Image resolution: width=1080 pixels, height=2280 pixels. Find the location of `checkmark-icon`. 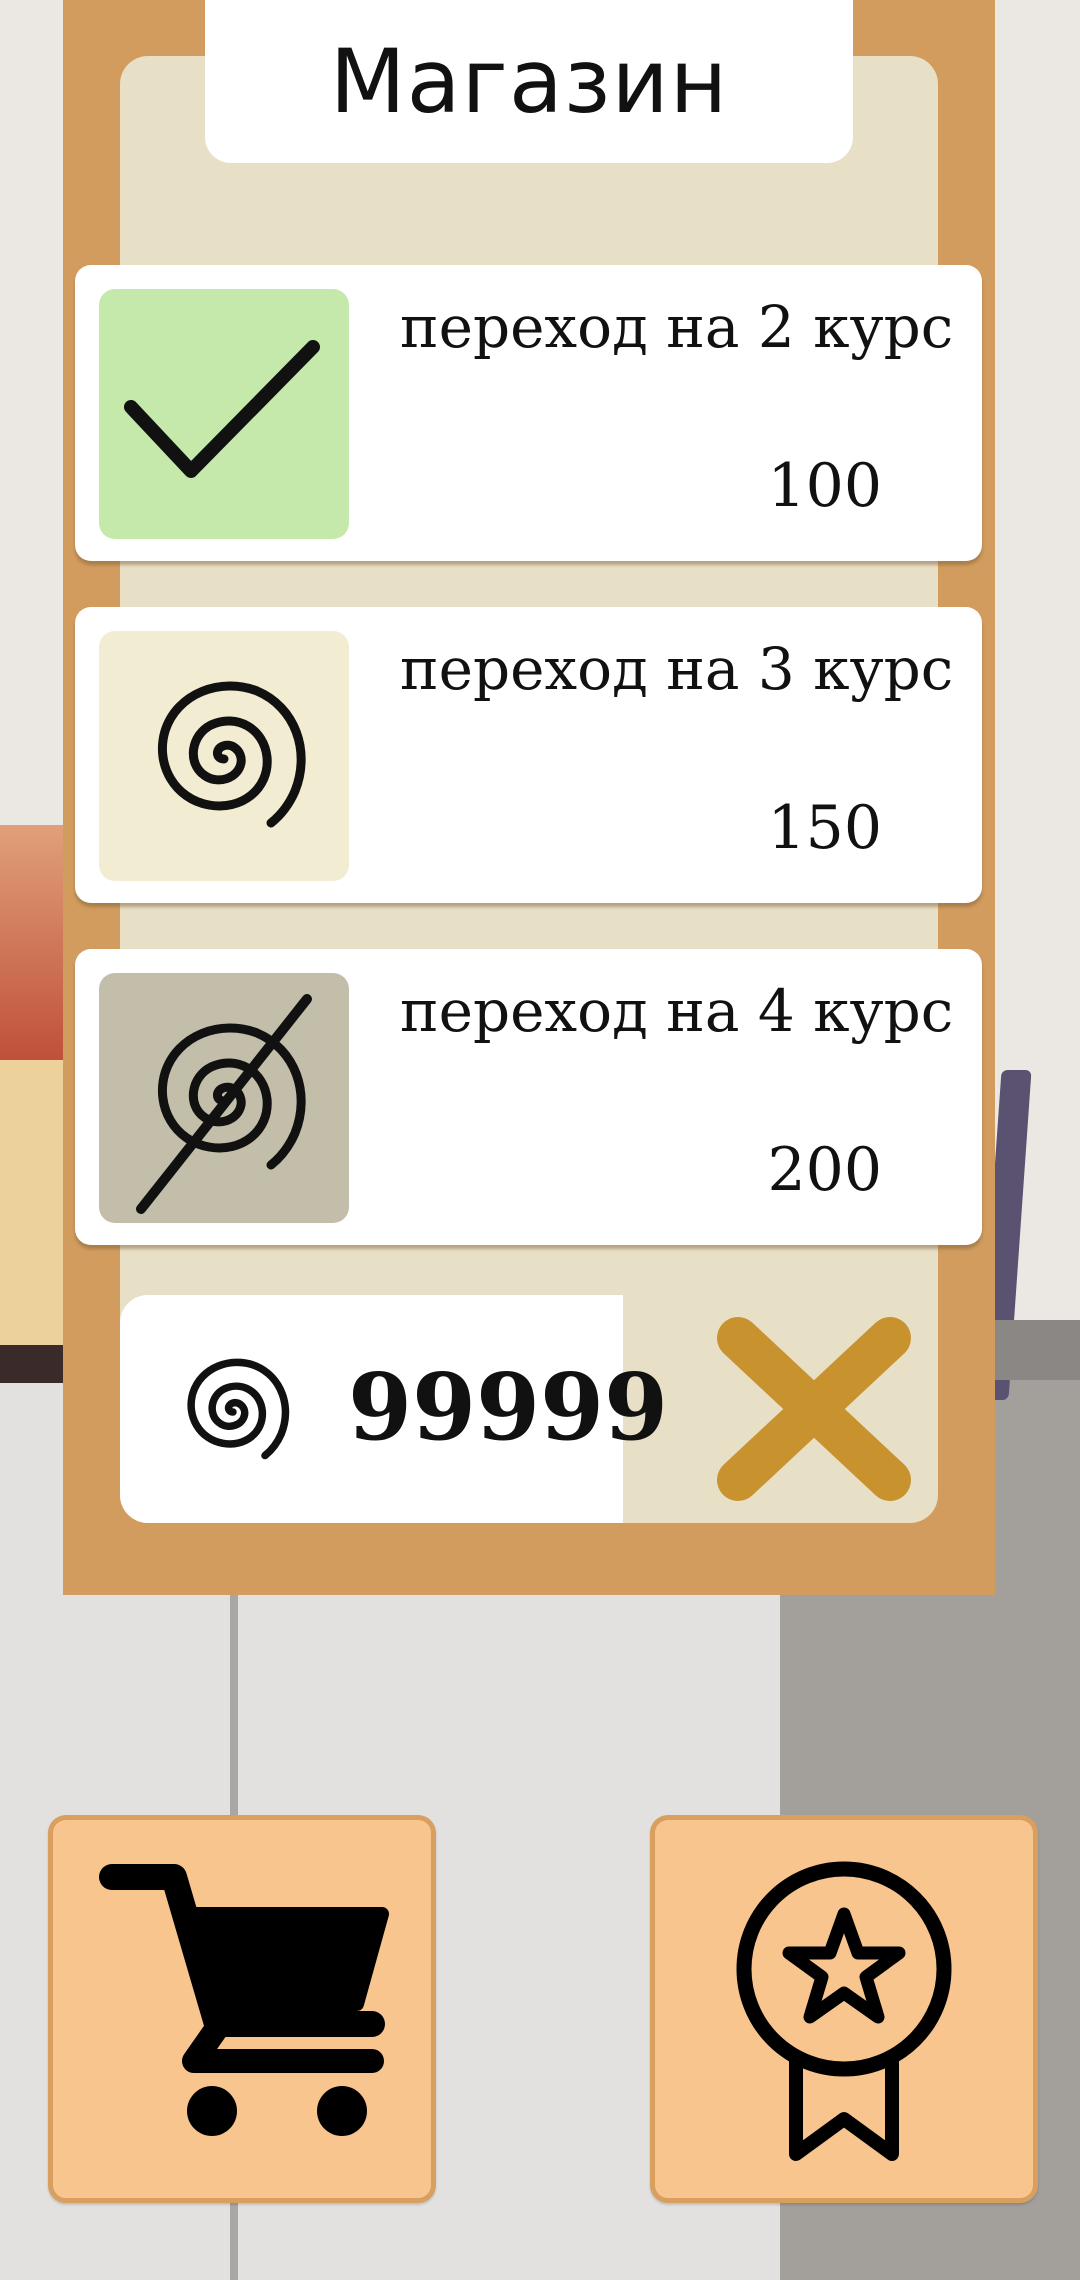

checkmark-icon is located at coordinates (222, 409).